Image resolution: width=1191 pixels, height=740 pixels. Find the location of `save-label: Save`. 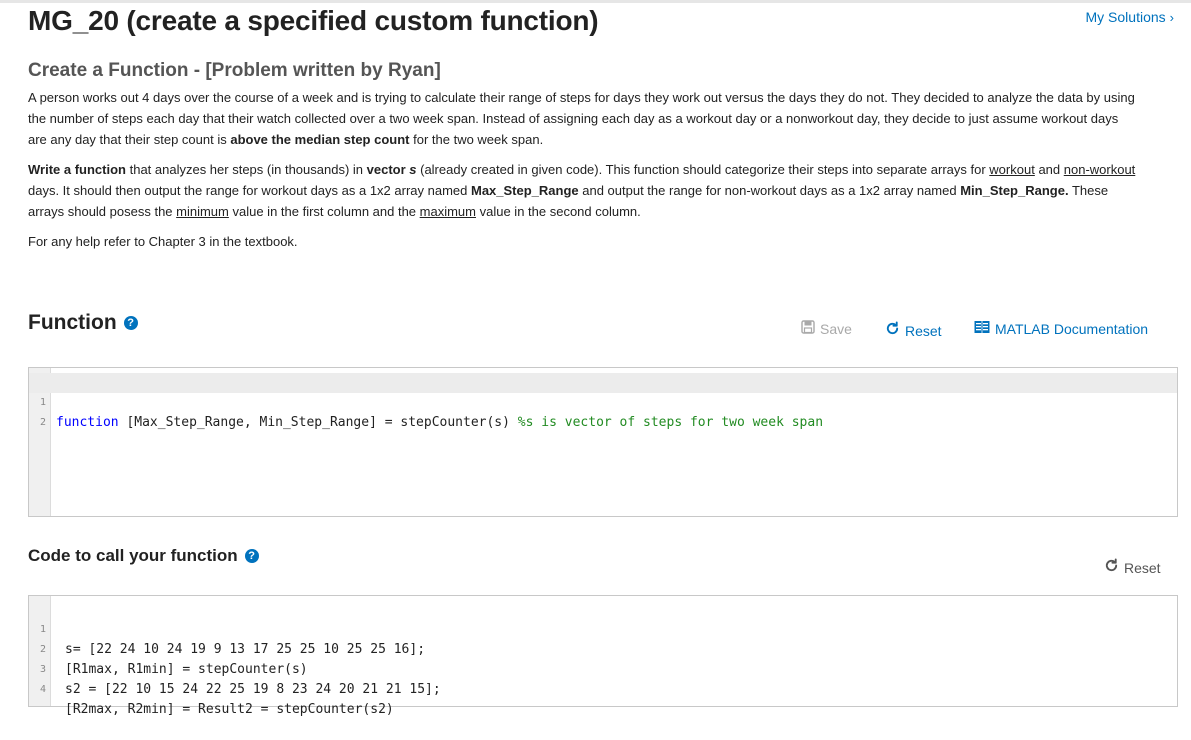

save-label: Save is located at coordinates (836, 329).